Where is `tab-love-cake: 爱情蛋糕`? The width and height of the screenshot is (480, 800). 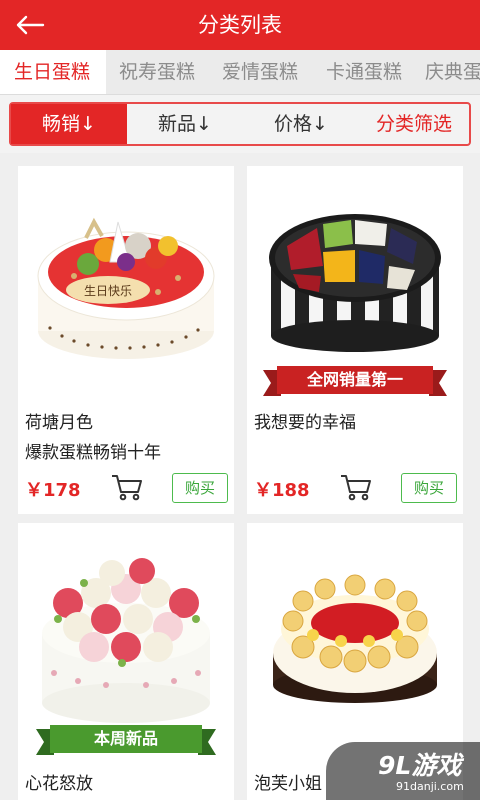 tab-love-cake: 爱情蛋糕 is located at coordinates (260, 72).